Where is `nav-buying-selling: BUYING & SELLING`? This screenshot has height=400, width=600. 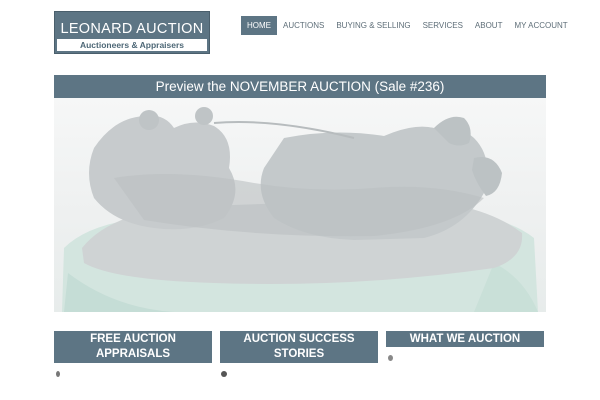
nav-buying-selling: BUYING & SELLING is located at coordinates (373, 25).